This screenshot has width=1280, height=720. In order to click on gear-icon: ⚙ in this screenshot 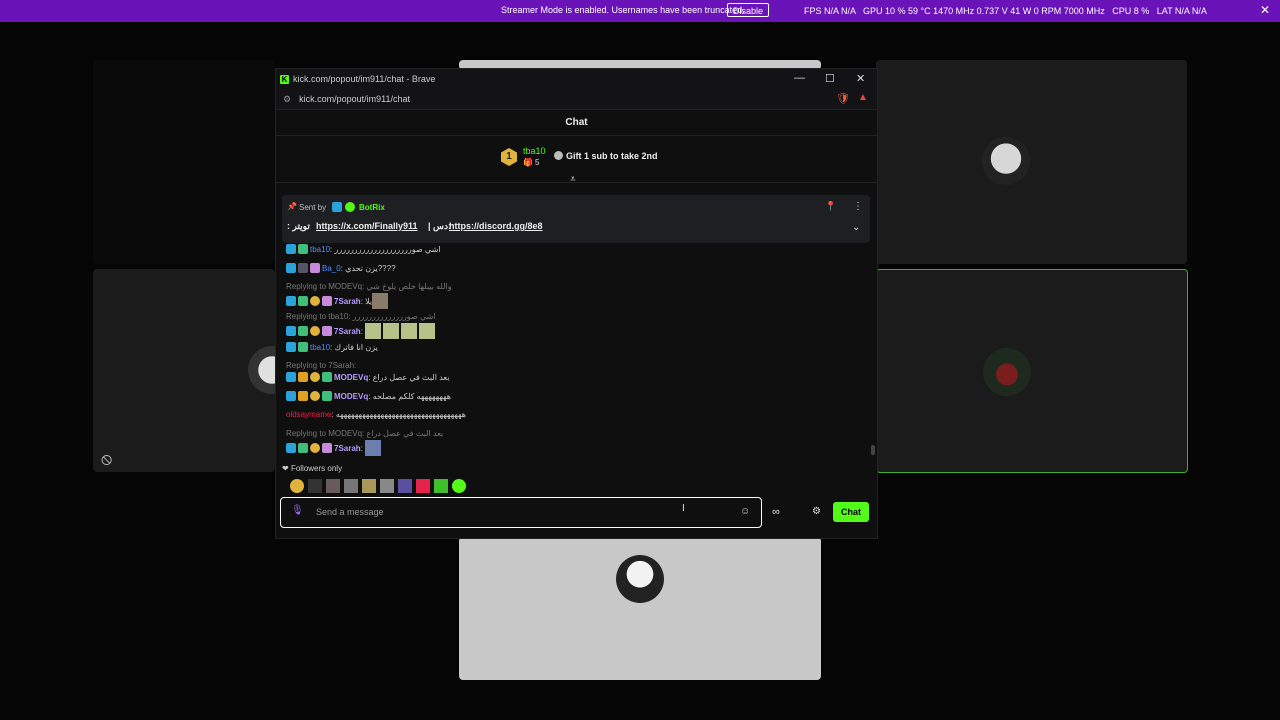, I will do `click(816, 511)`.